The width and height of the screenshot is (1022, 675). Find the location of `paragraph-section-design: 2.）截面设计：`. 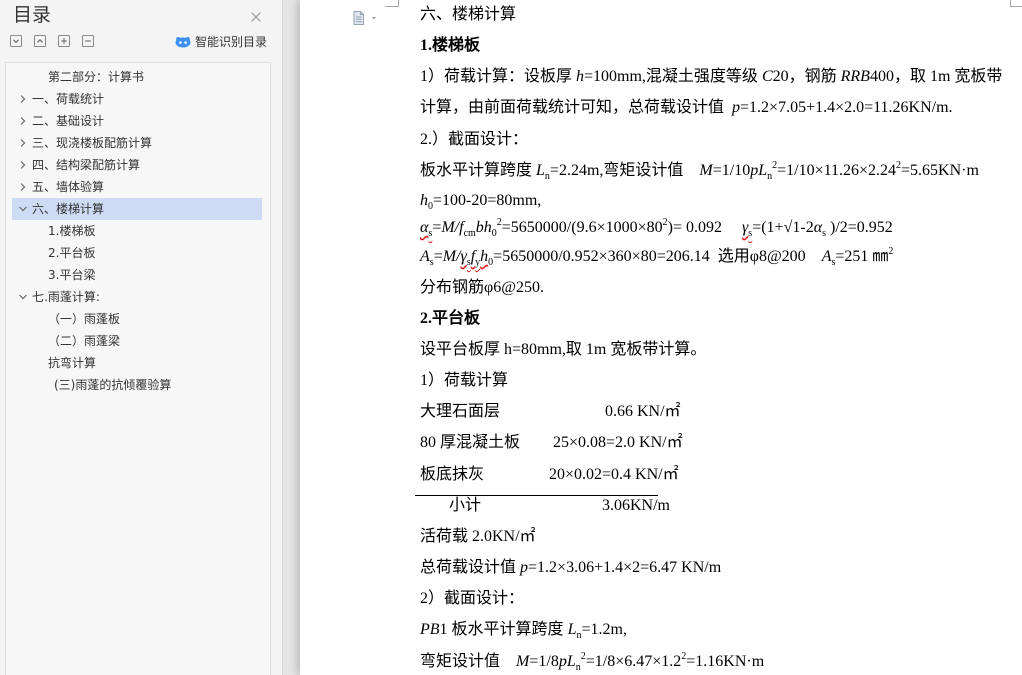

paragraph-section-design: 2.）截面设计： is located at coordinates (474, 140).